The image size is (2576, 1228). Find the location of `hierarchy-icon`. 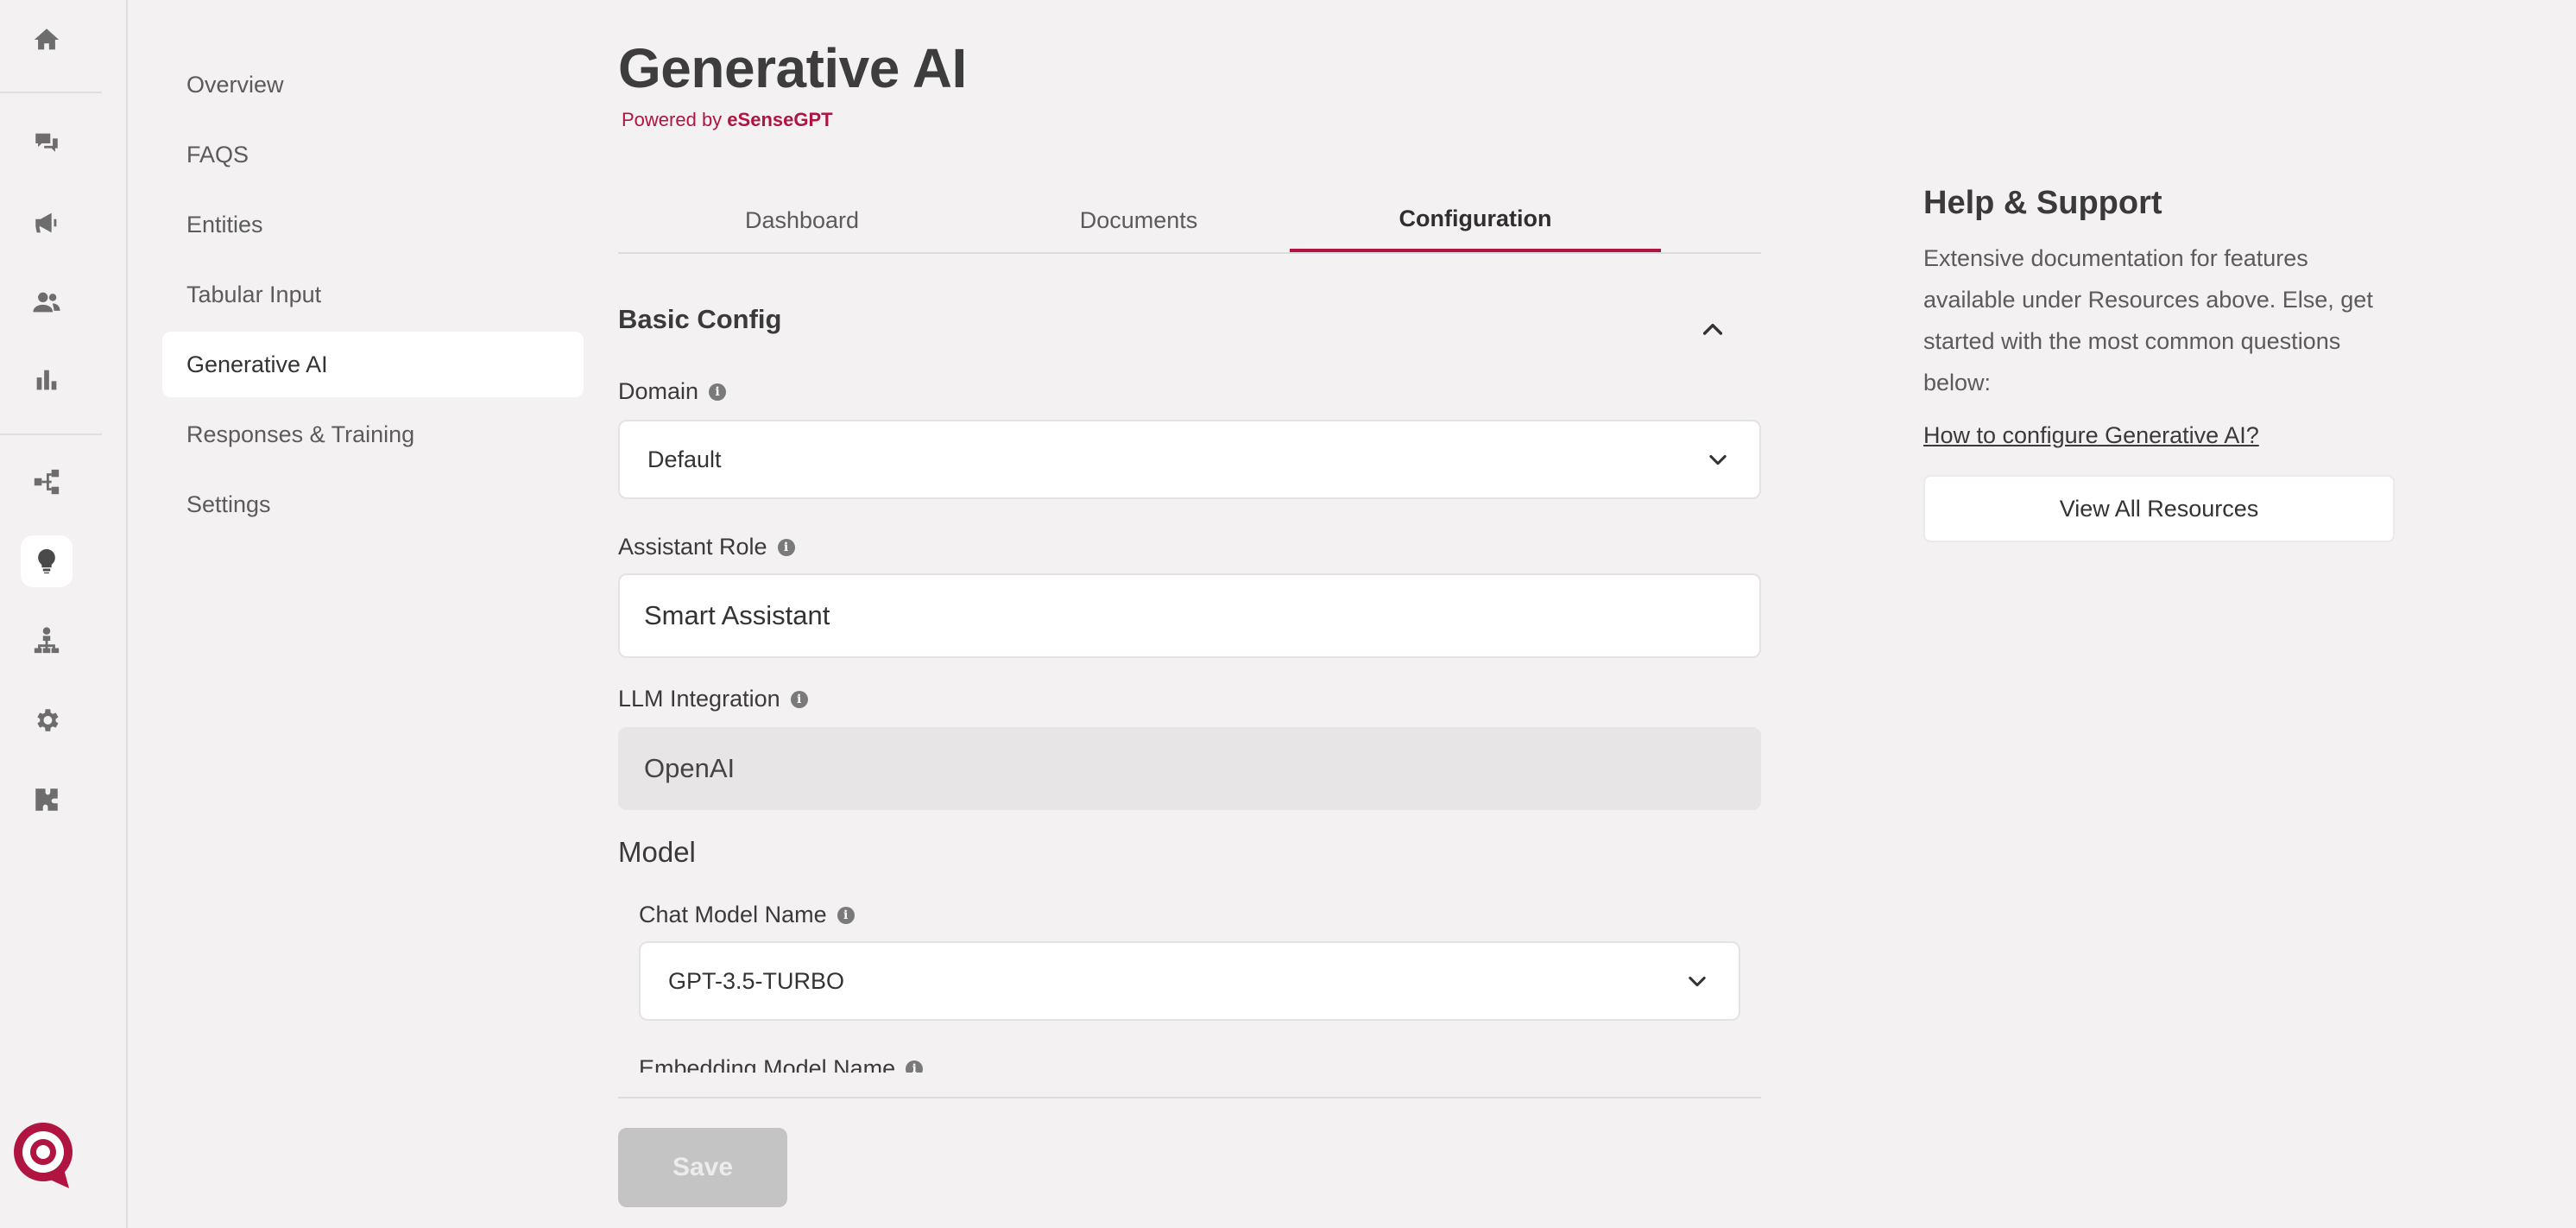

hierarchy-icon is located at coordinates (46, 641).